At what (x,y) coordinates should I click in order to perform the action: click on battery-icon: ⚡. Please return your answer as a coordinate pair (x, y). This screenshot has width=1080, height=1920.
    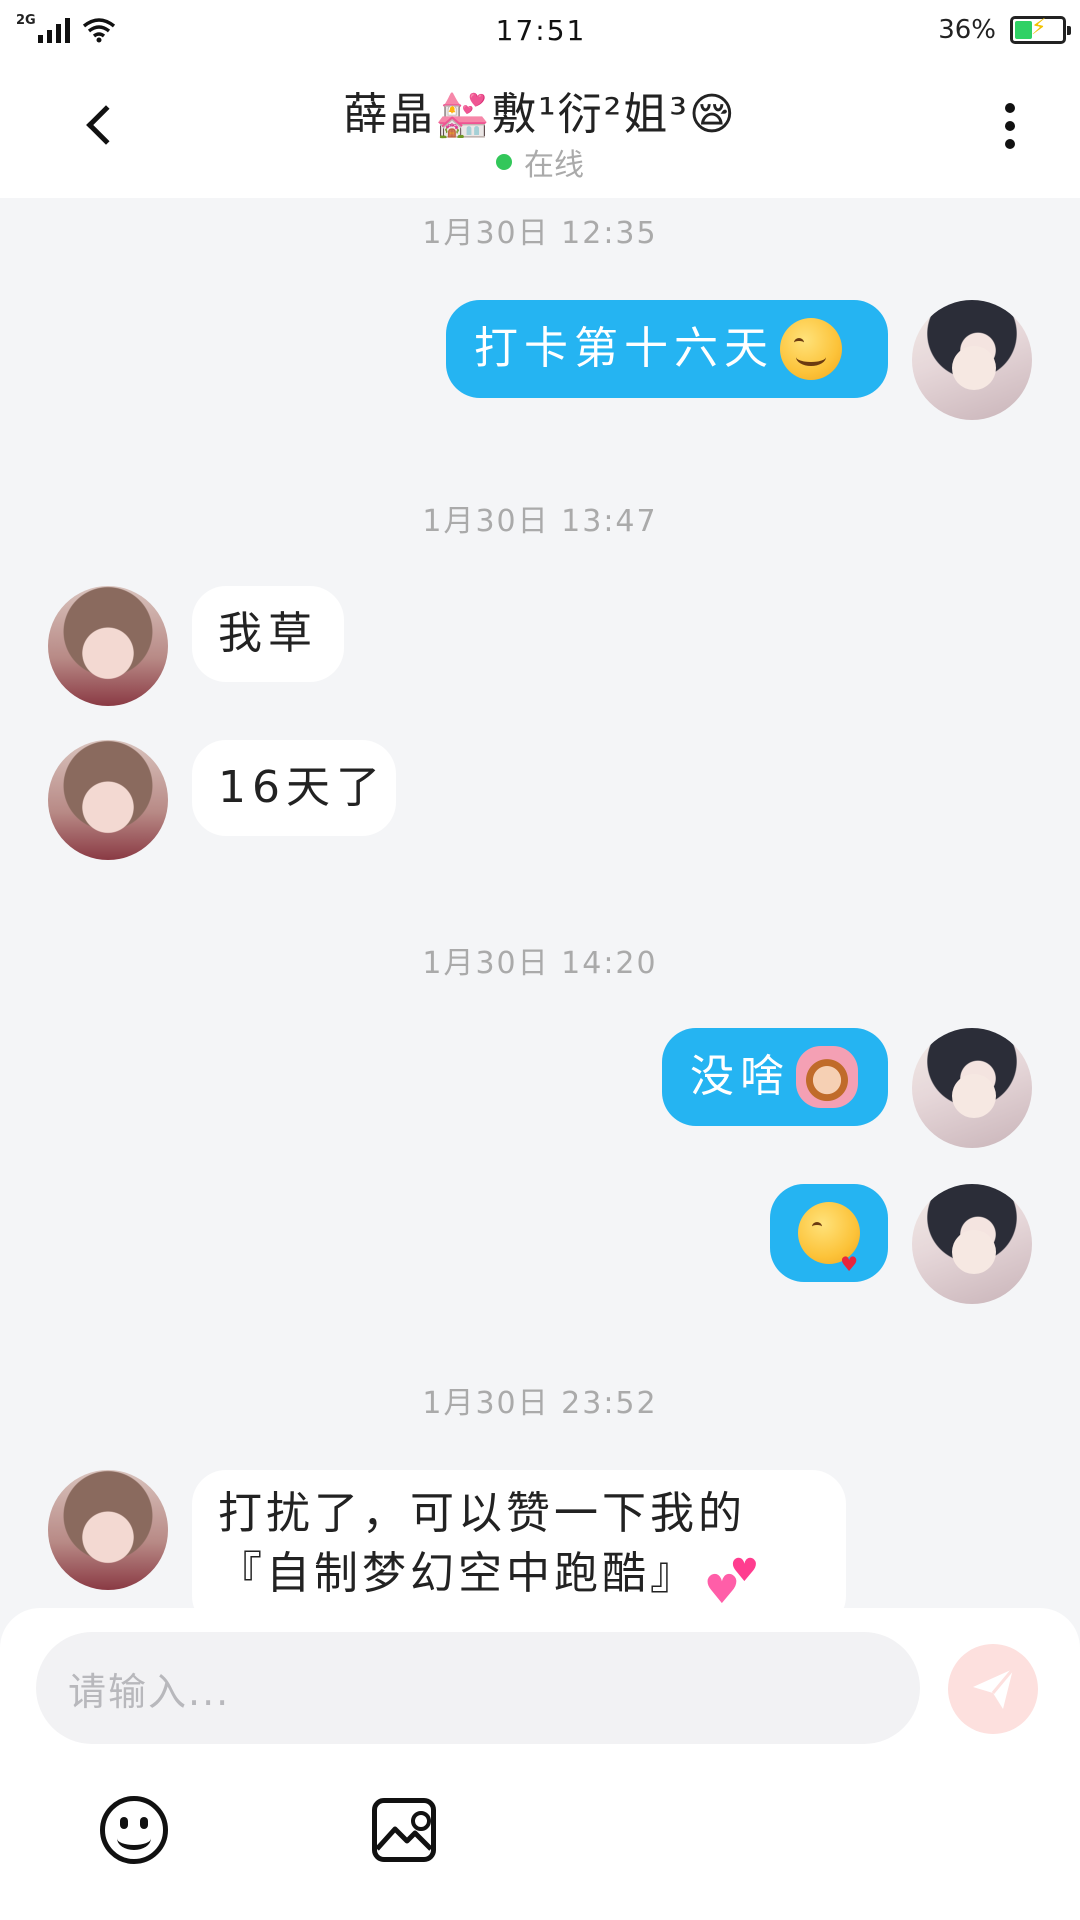
    Looking at the image, I should click on (1040, 29).